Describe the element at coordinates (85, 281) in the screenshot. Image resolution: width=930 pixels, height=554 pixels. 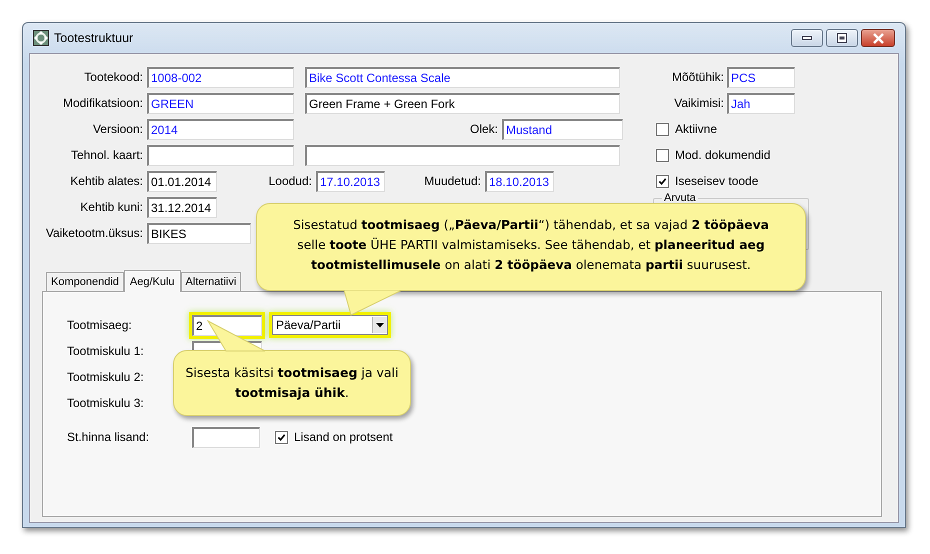
I see `tab: Komponendid` at that location.